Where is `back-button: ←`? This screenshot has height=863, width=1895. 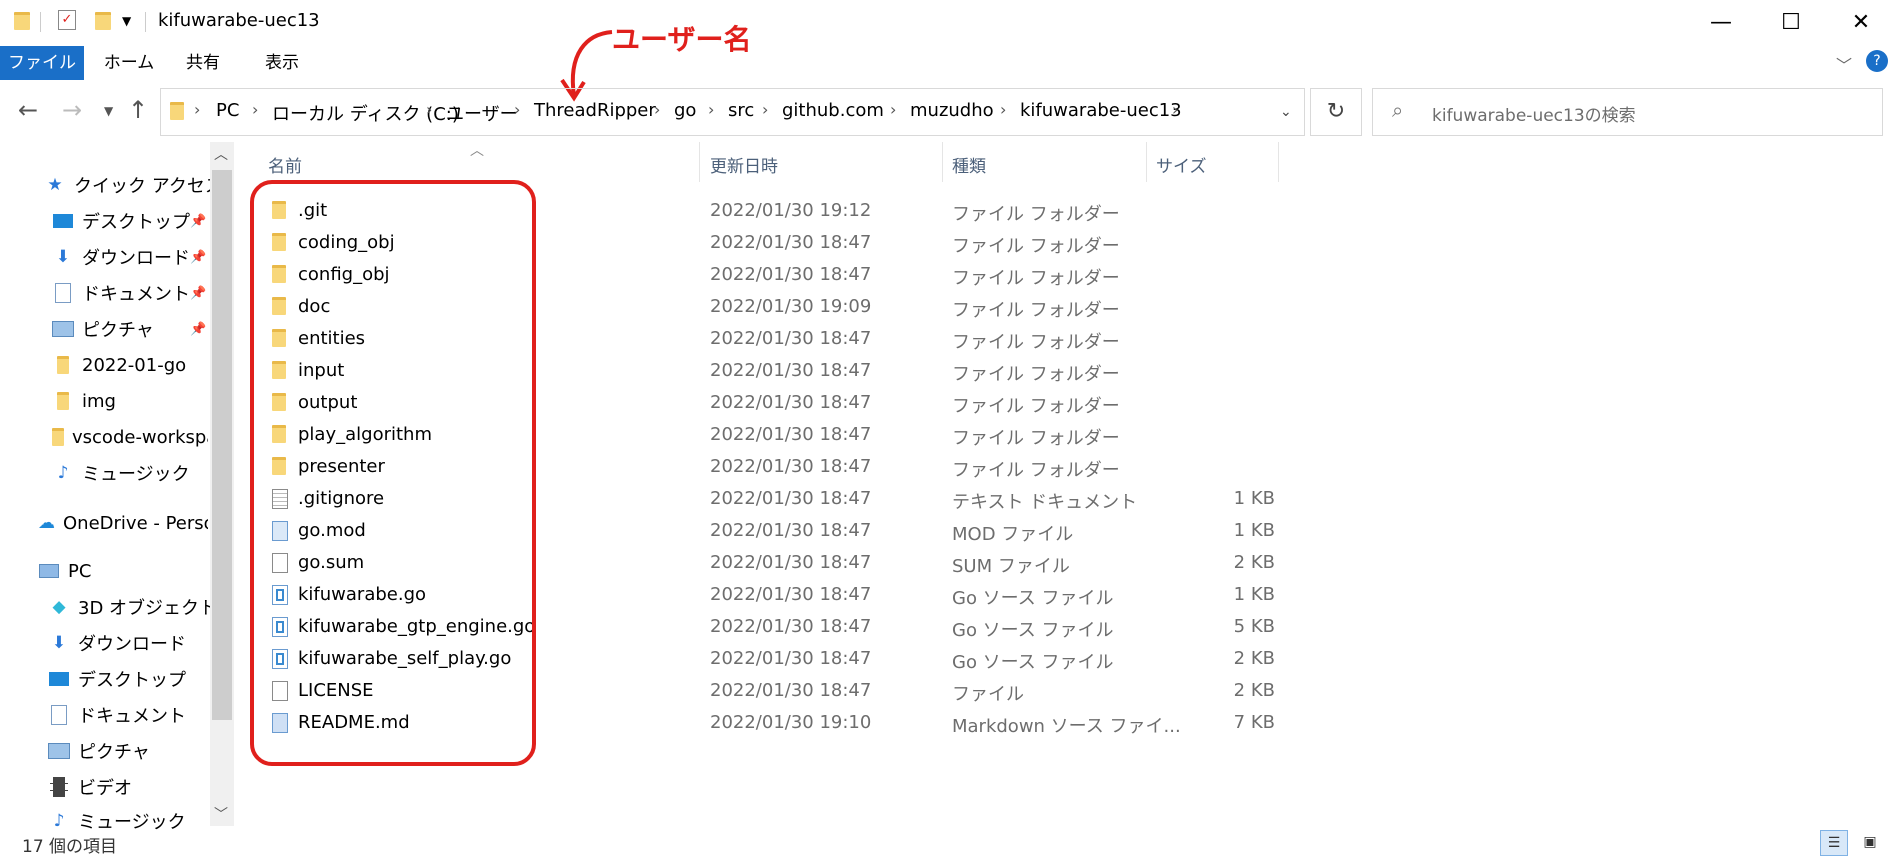 back-button: ← is located at coordinates (28, 110).